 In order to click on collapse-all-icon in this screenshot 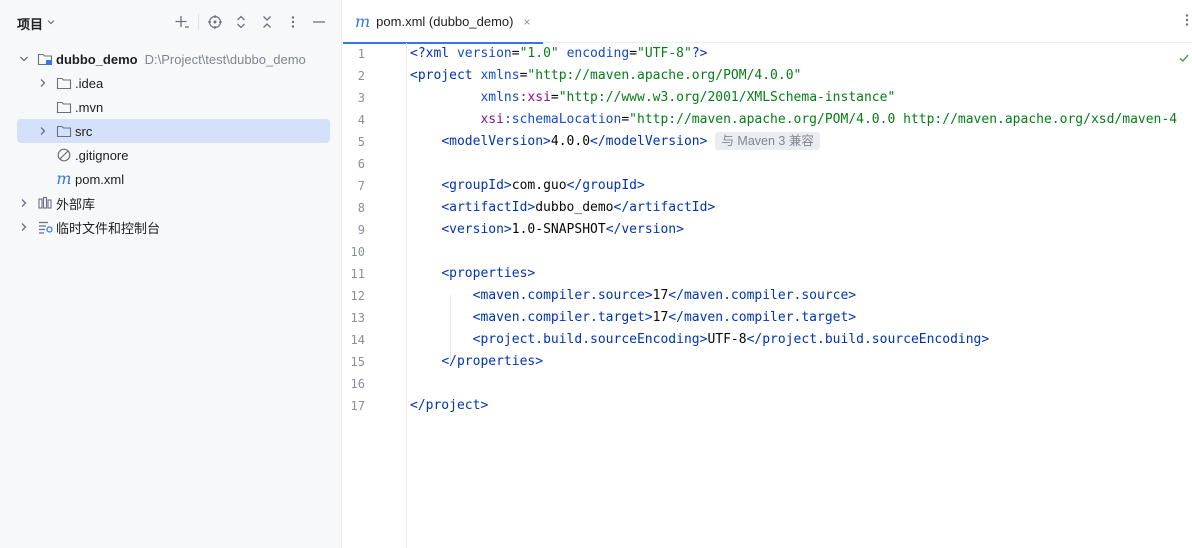, I will do `click(267, 22)`.